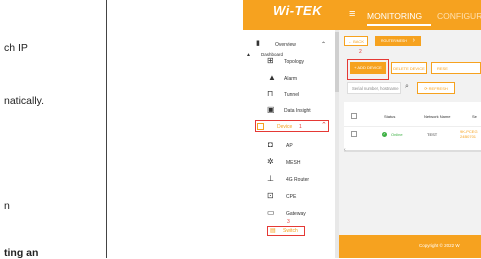 This screenshot has height=259, width=481. I want to click on sidebar-item-alarm: Alarm, so click(290, 79).